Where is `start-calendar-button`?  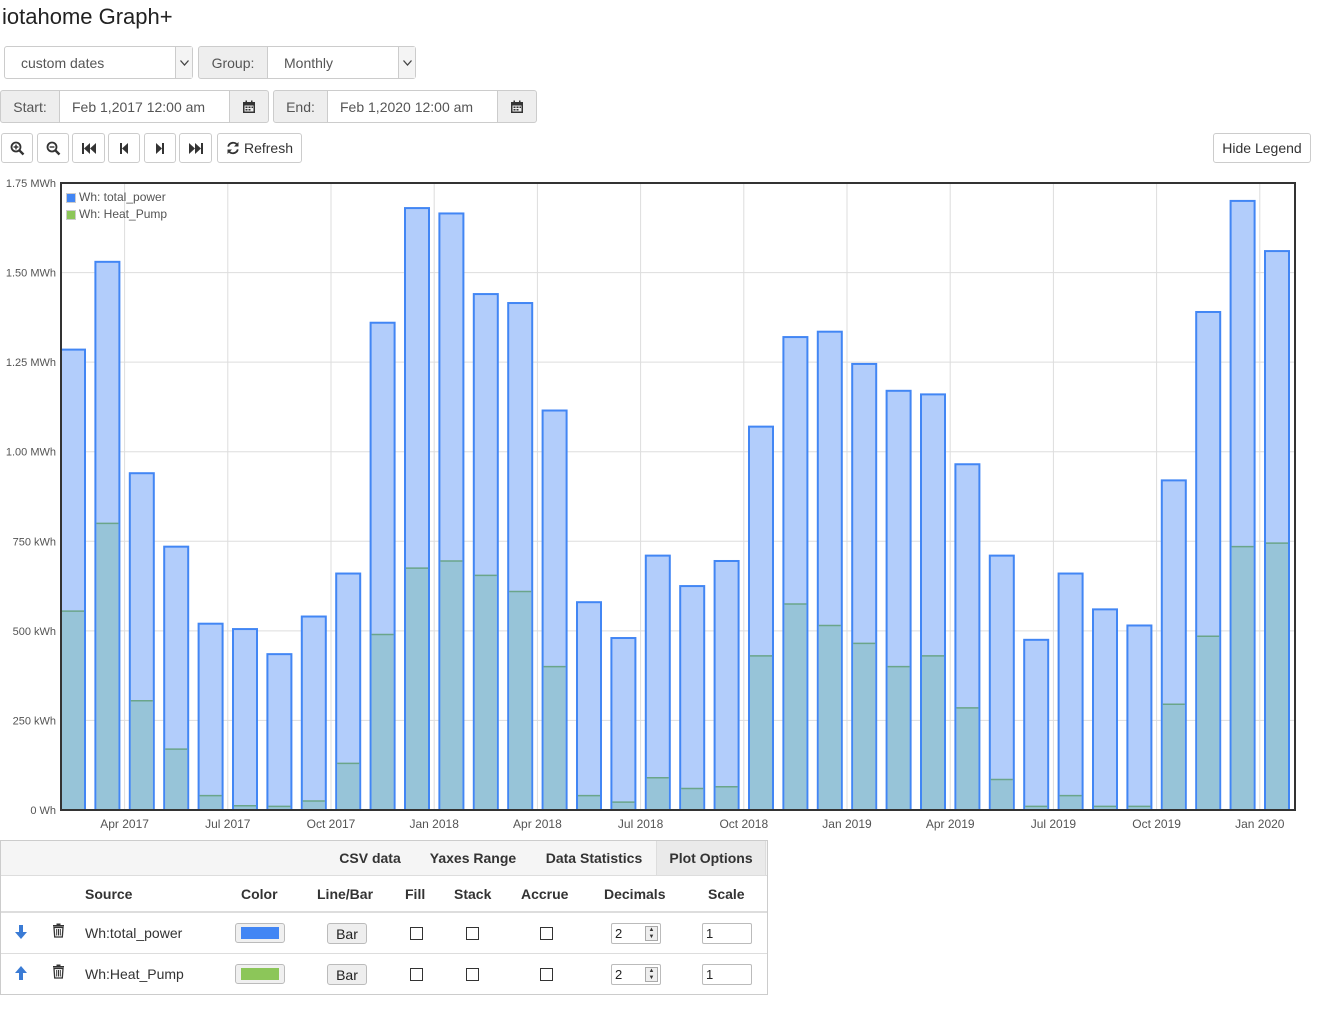
start-calendar-button is located at coordinates (249, 106).